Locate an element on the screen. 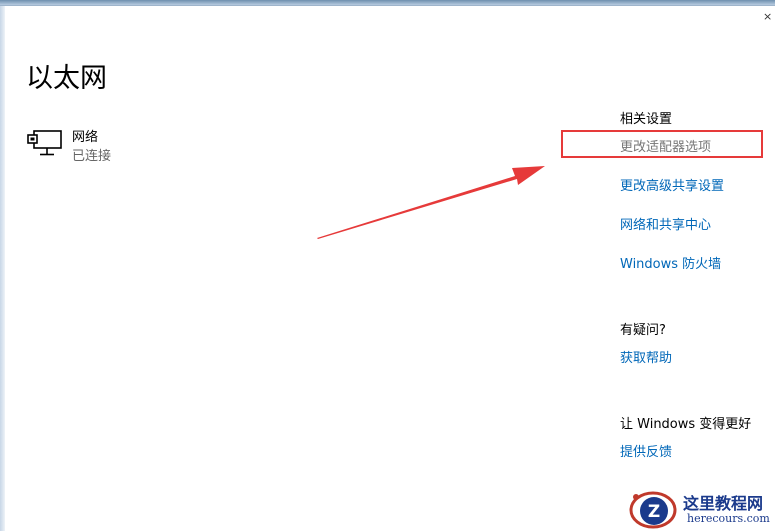  highlight-box is located at coordinates (662, 144).